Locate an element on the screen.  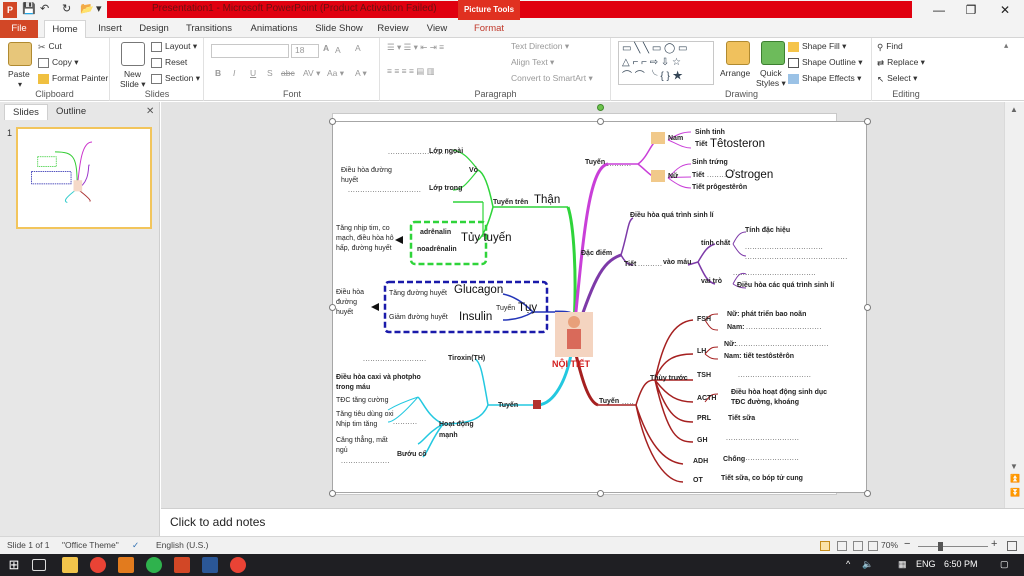
new-slide-icon is located at coordinates (133, 54).